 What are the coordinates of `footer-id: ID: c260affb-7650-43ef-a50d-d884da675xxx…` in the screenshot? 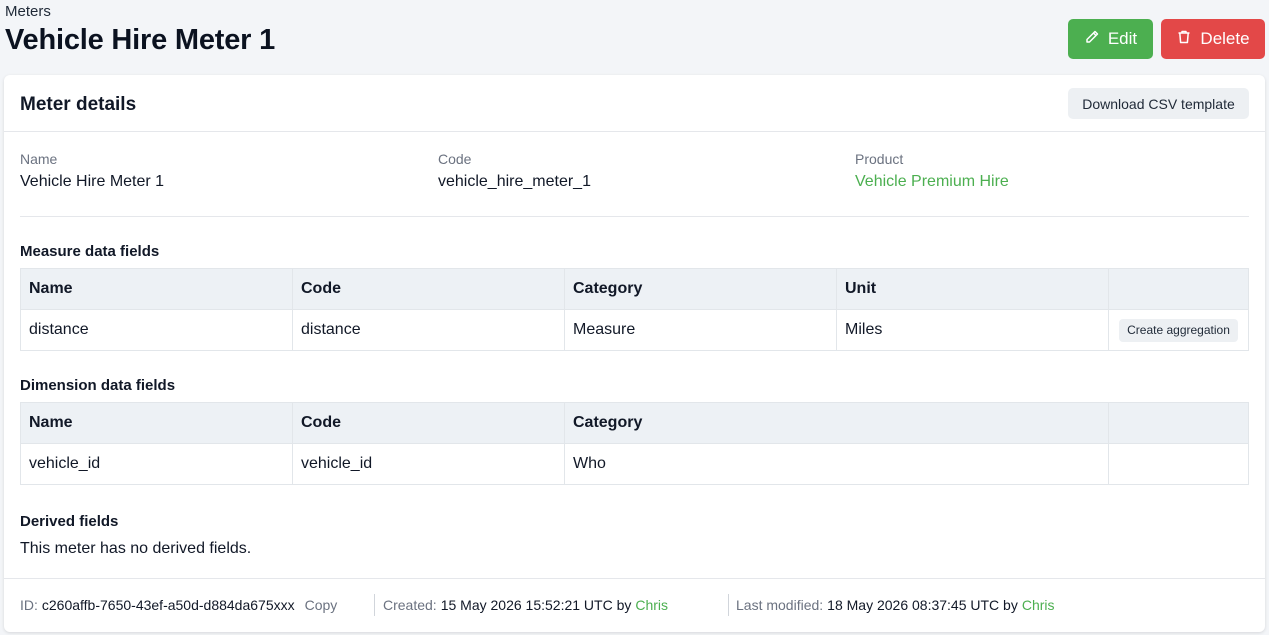 It's located at (178, 605).